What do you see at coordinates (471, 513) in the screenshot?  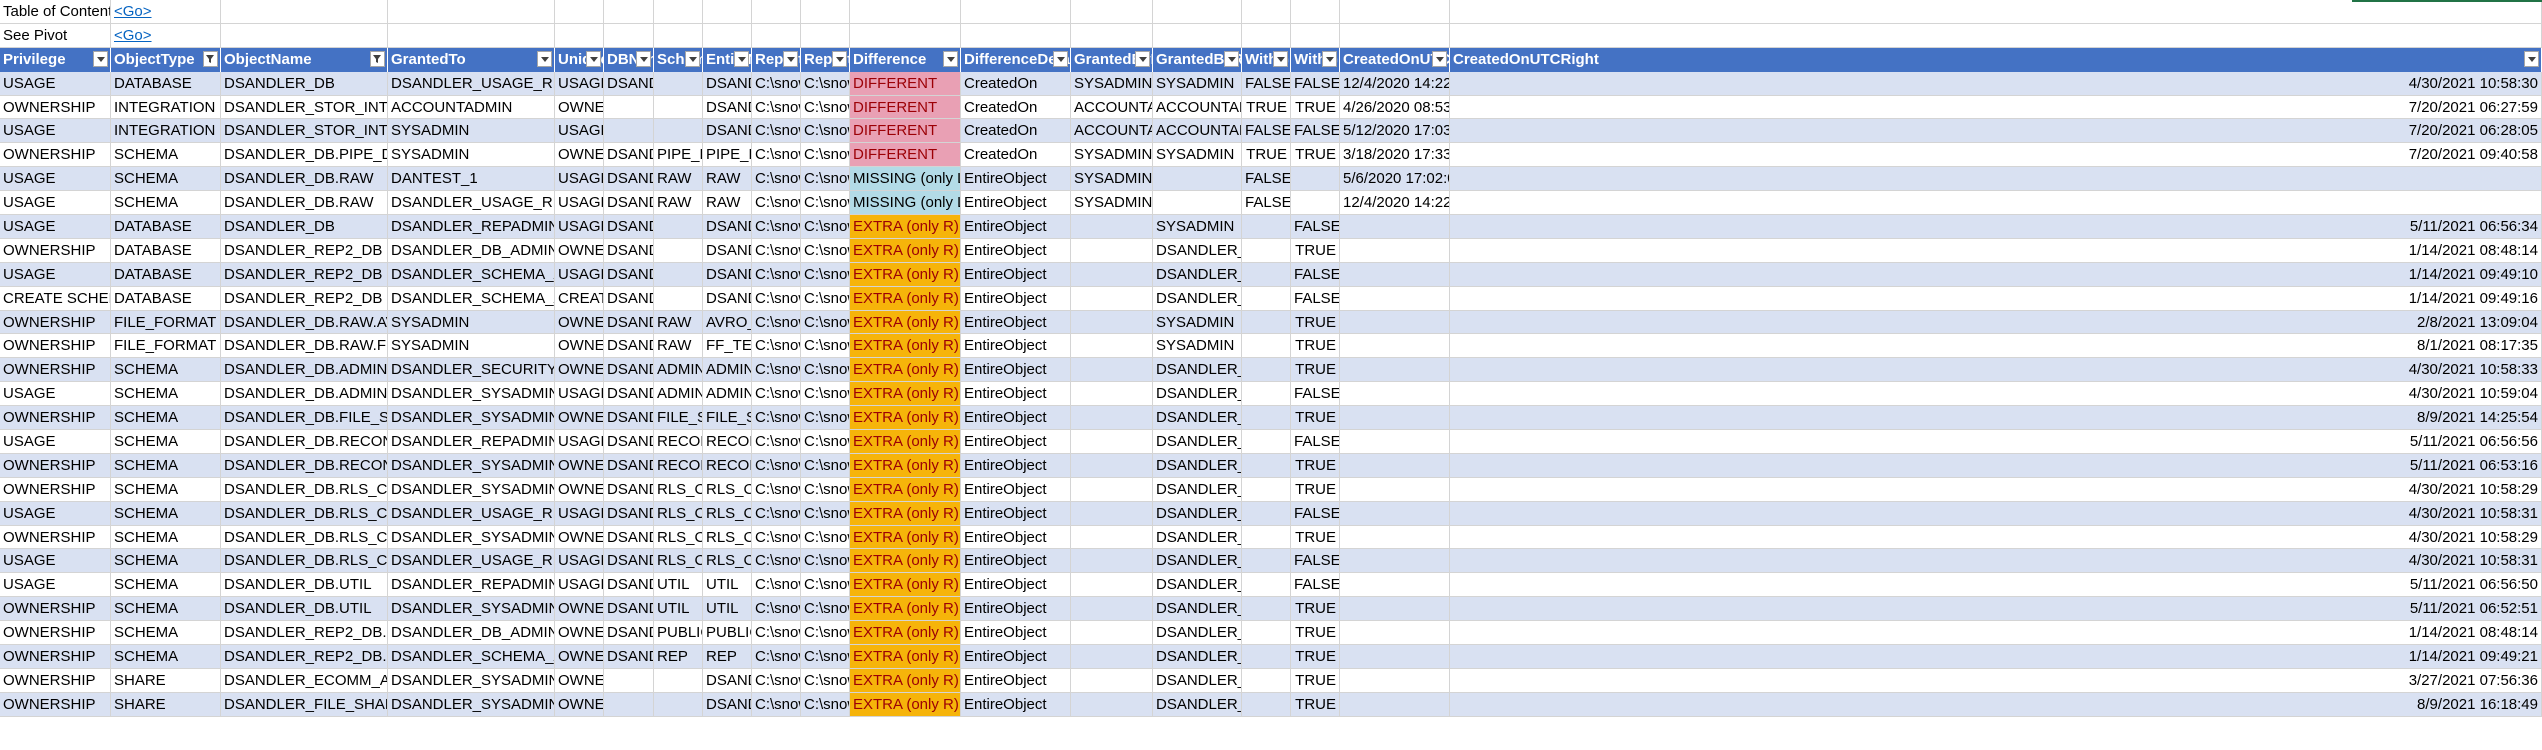 I see `cell-grantedto: DSANDLER_USAGE_RL` at bounding box center [471, 513].